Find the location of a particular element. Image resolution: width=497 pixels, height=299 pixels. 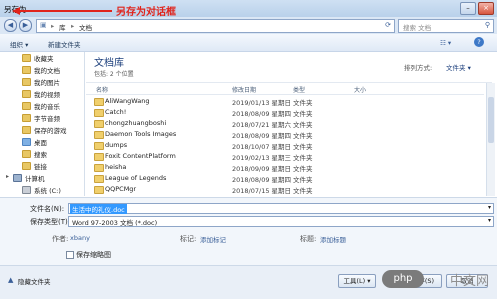

watermark-text: 中文网 is located at coordinates (469, 281).